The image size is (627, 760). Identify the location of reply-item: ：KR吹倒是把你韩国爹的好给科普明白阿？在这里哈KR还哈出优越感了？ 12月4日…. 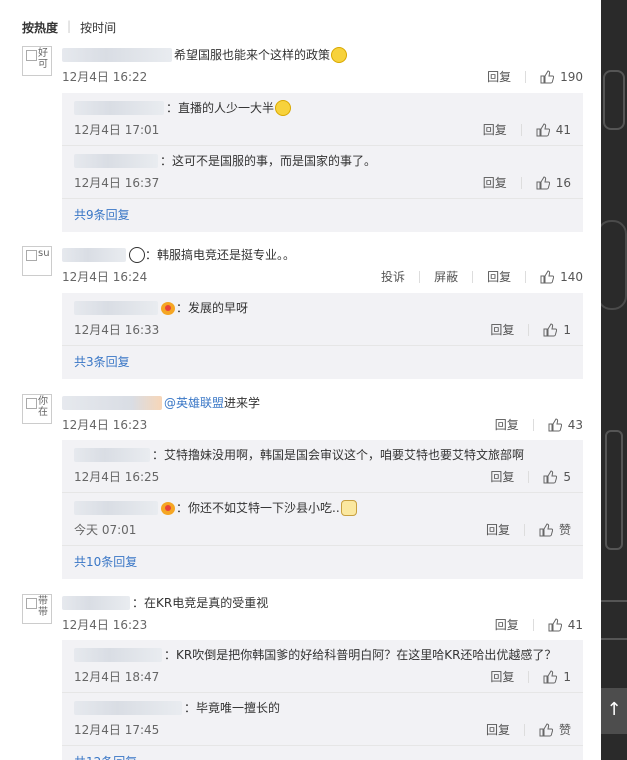
(322, 666).